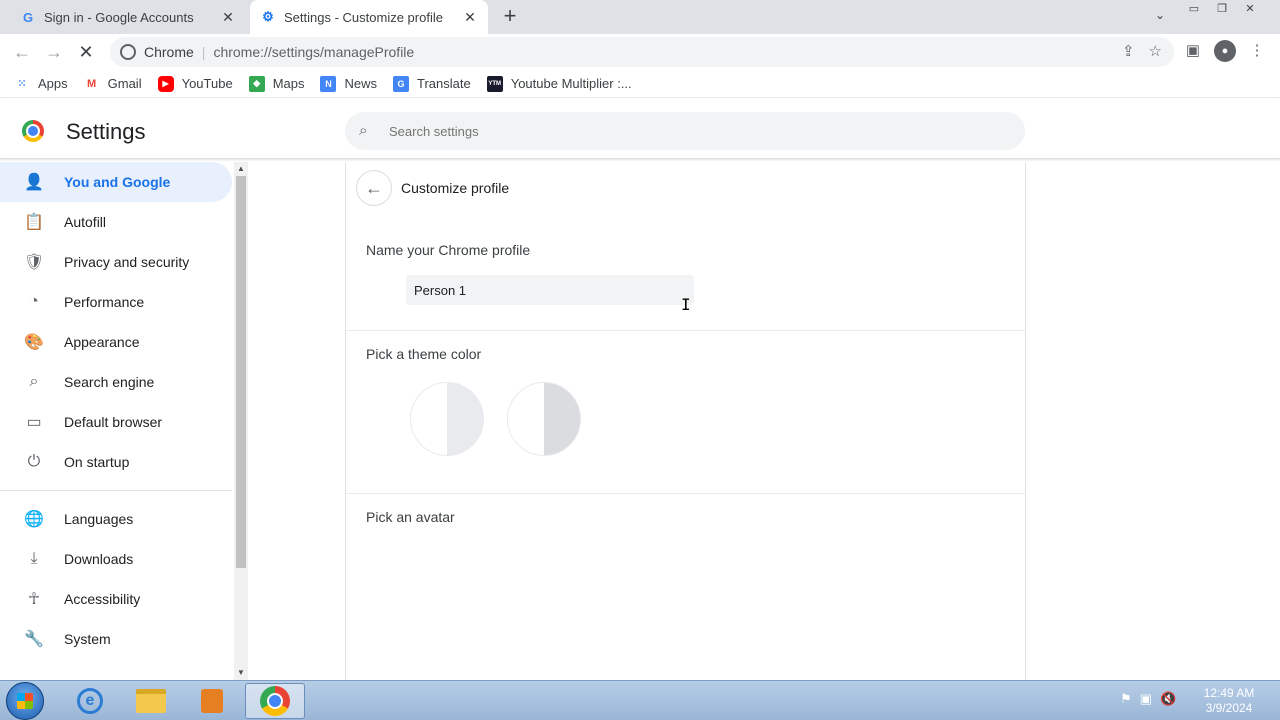 This screenshot has height=720, width=1280. I want to click on sidebar-item-appearance: 🎨 Appearance, so click(116, 342).